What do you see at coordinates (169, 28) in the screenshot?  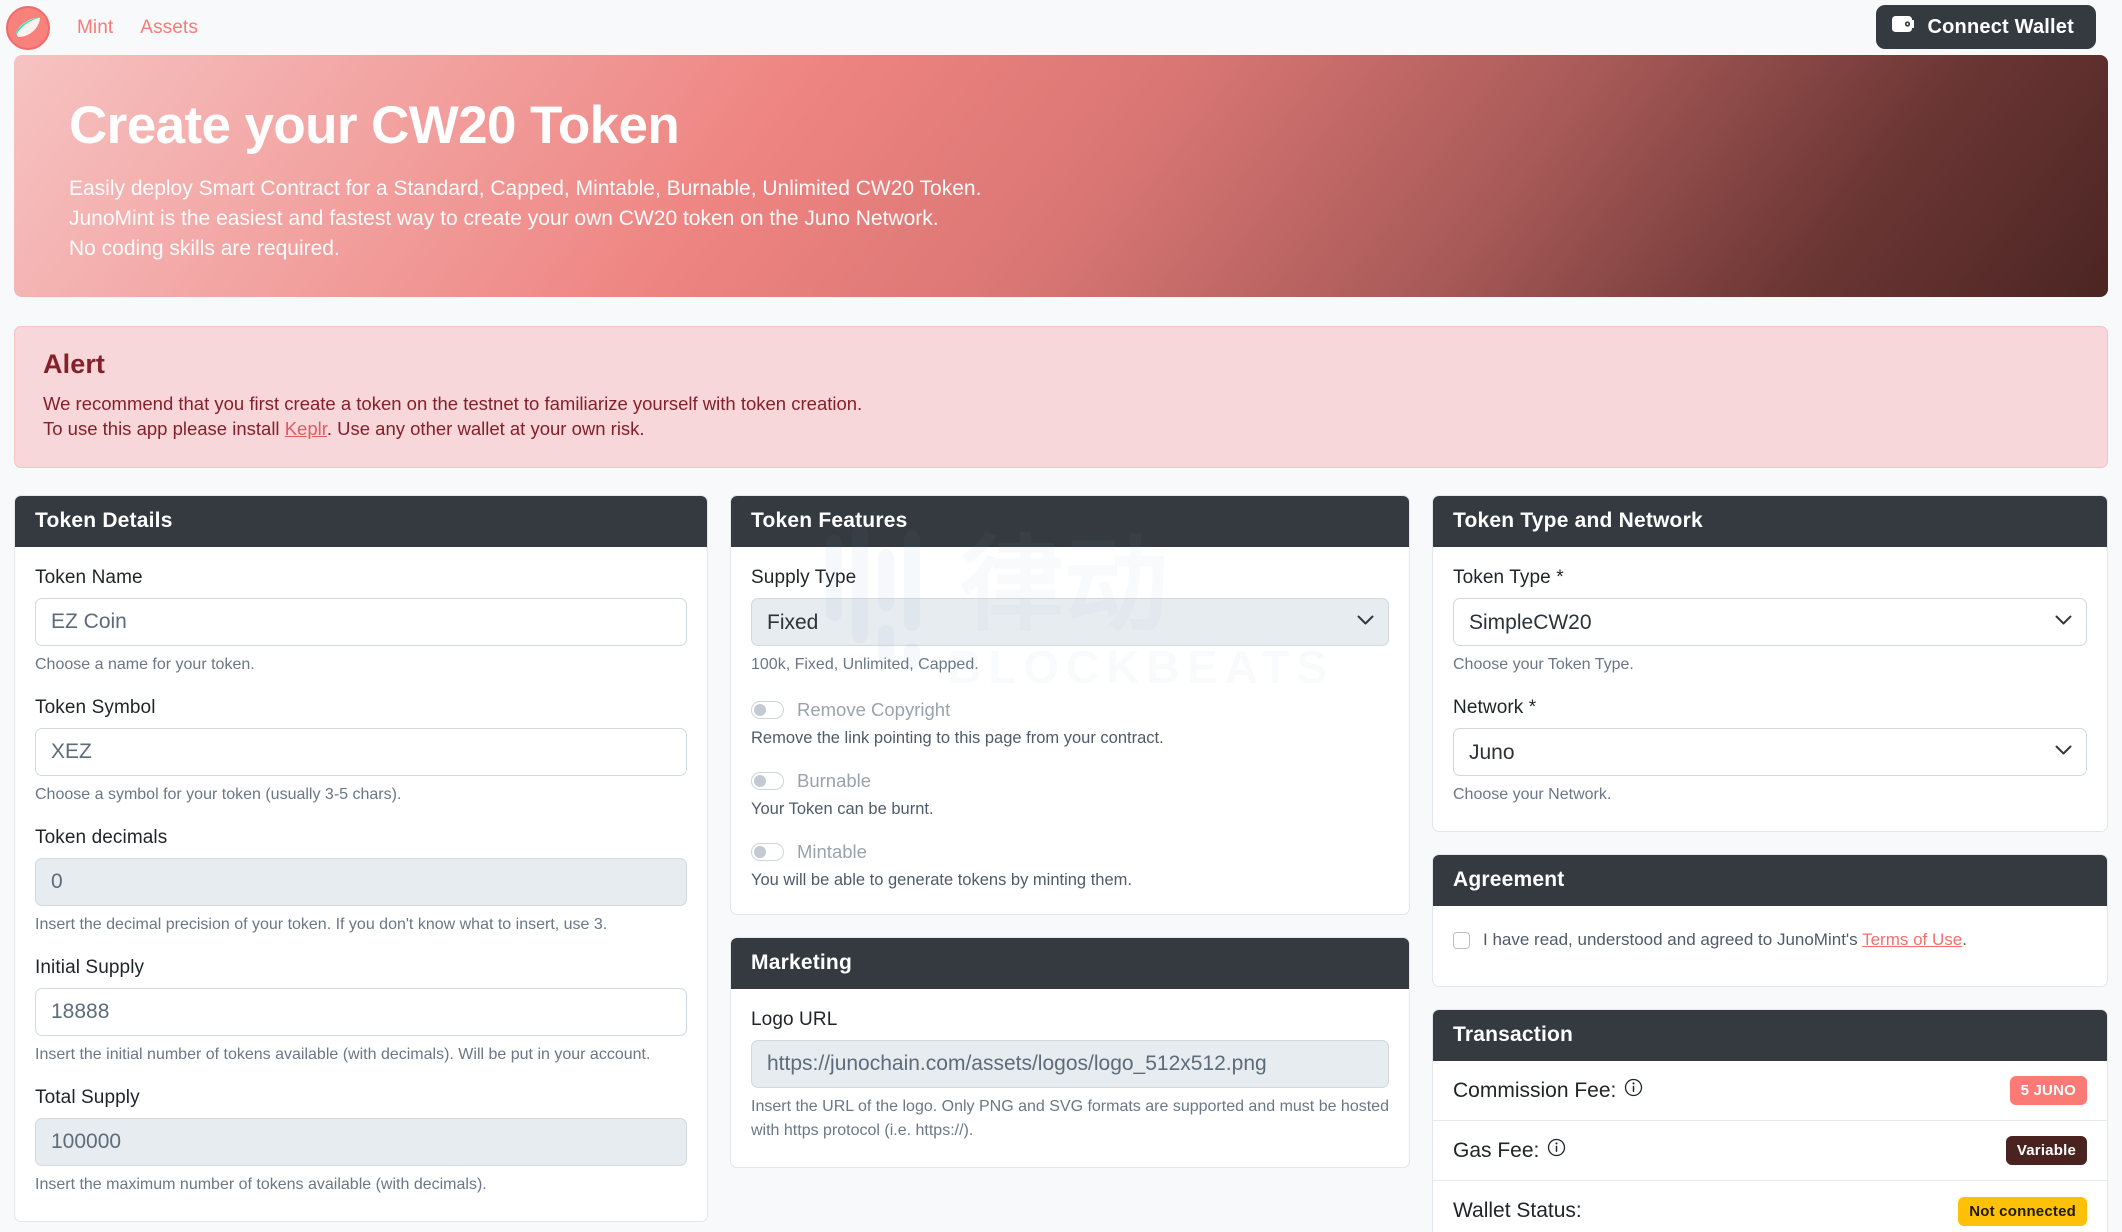 I see `nav-link-assets: Assets` at bounding box center [169, 28].